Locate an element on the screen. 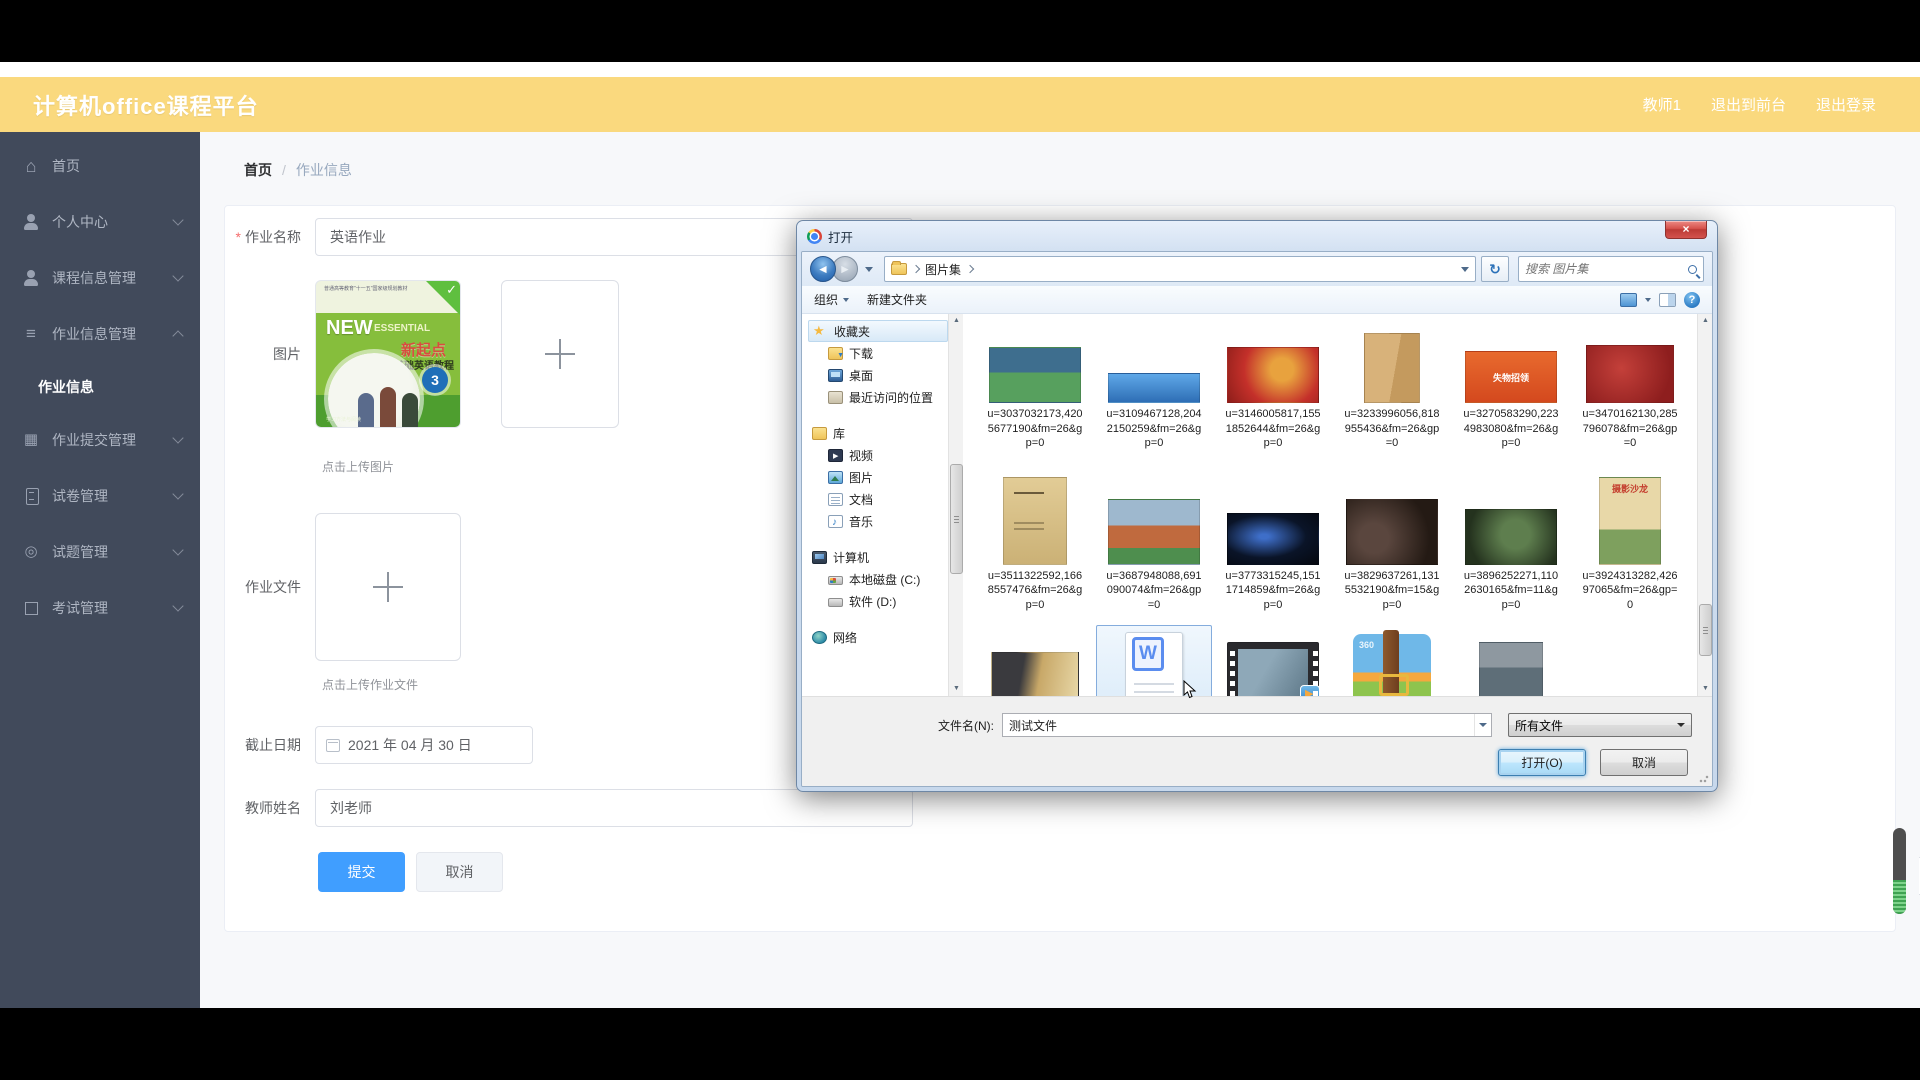  file-item: u=3037032173,4205677190&fm=26&gp=0 is located at coordinates (1035, 389).